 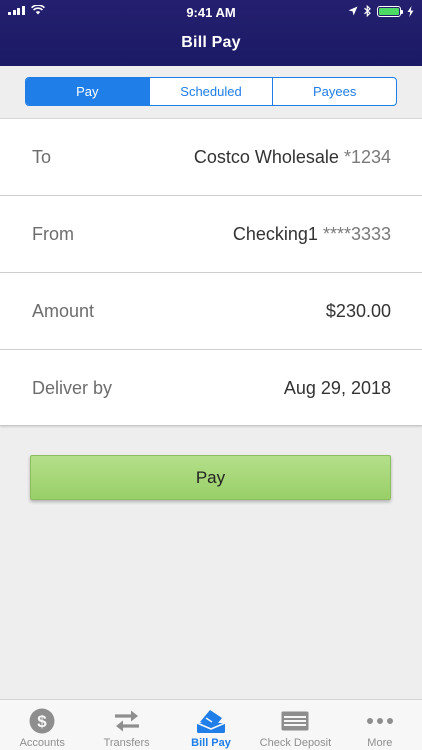 I want to click on pay-button: Pay, so click(x=210, y=477).